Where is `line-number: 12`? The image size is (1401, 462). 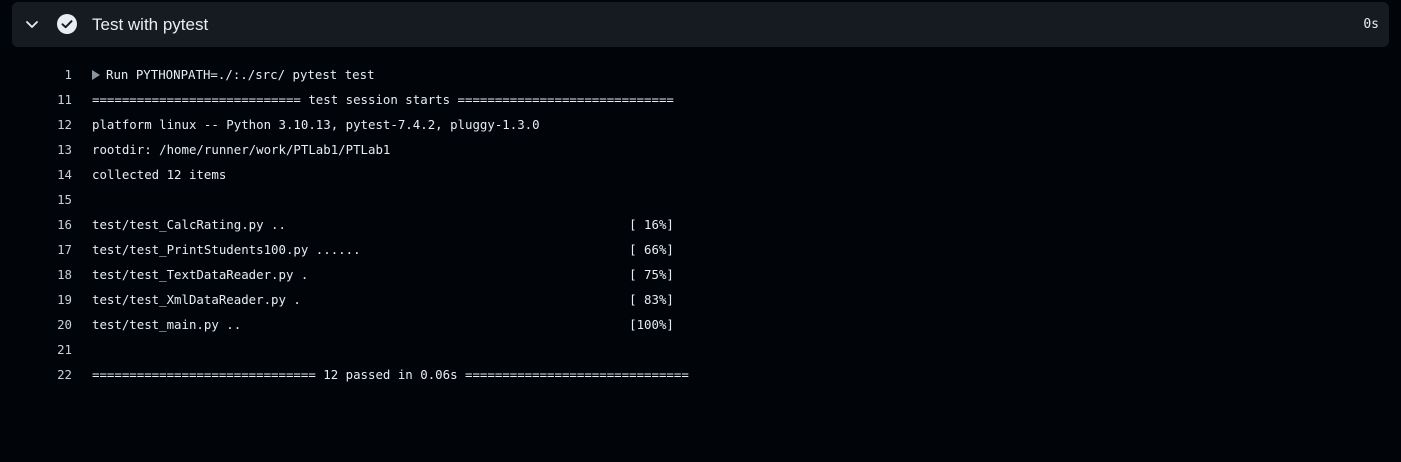
line-number: 12 is located at coordinates (64, 124).